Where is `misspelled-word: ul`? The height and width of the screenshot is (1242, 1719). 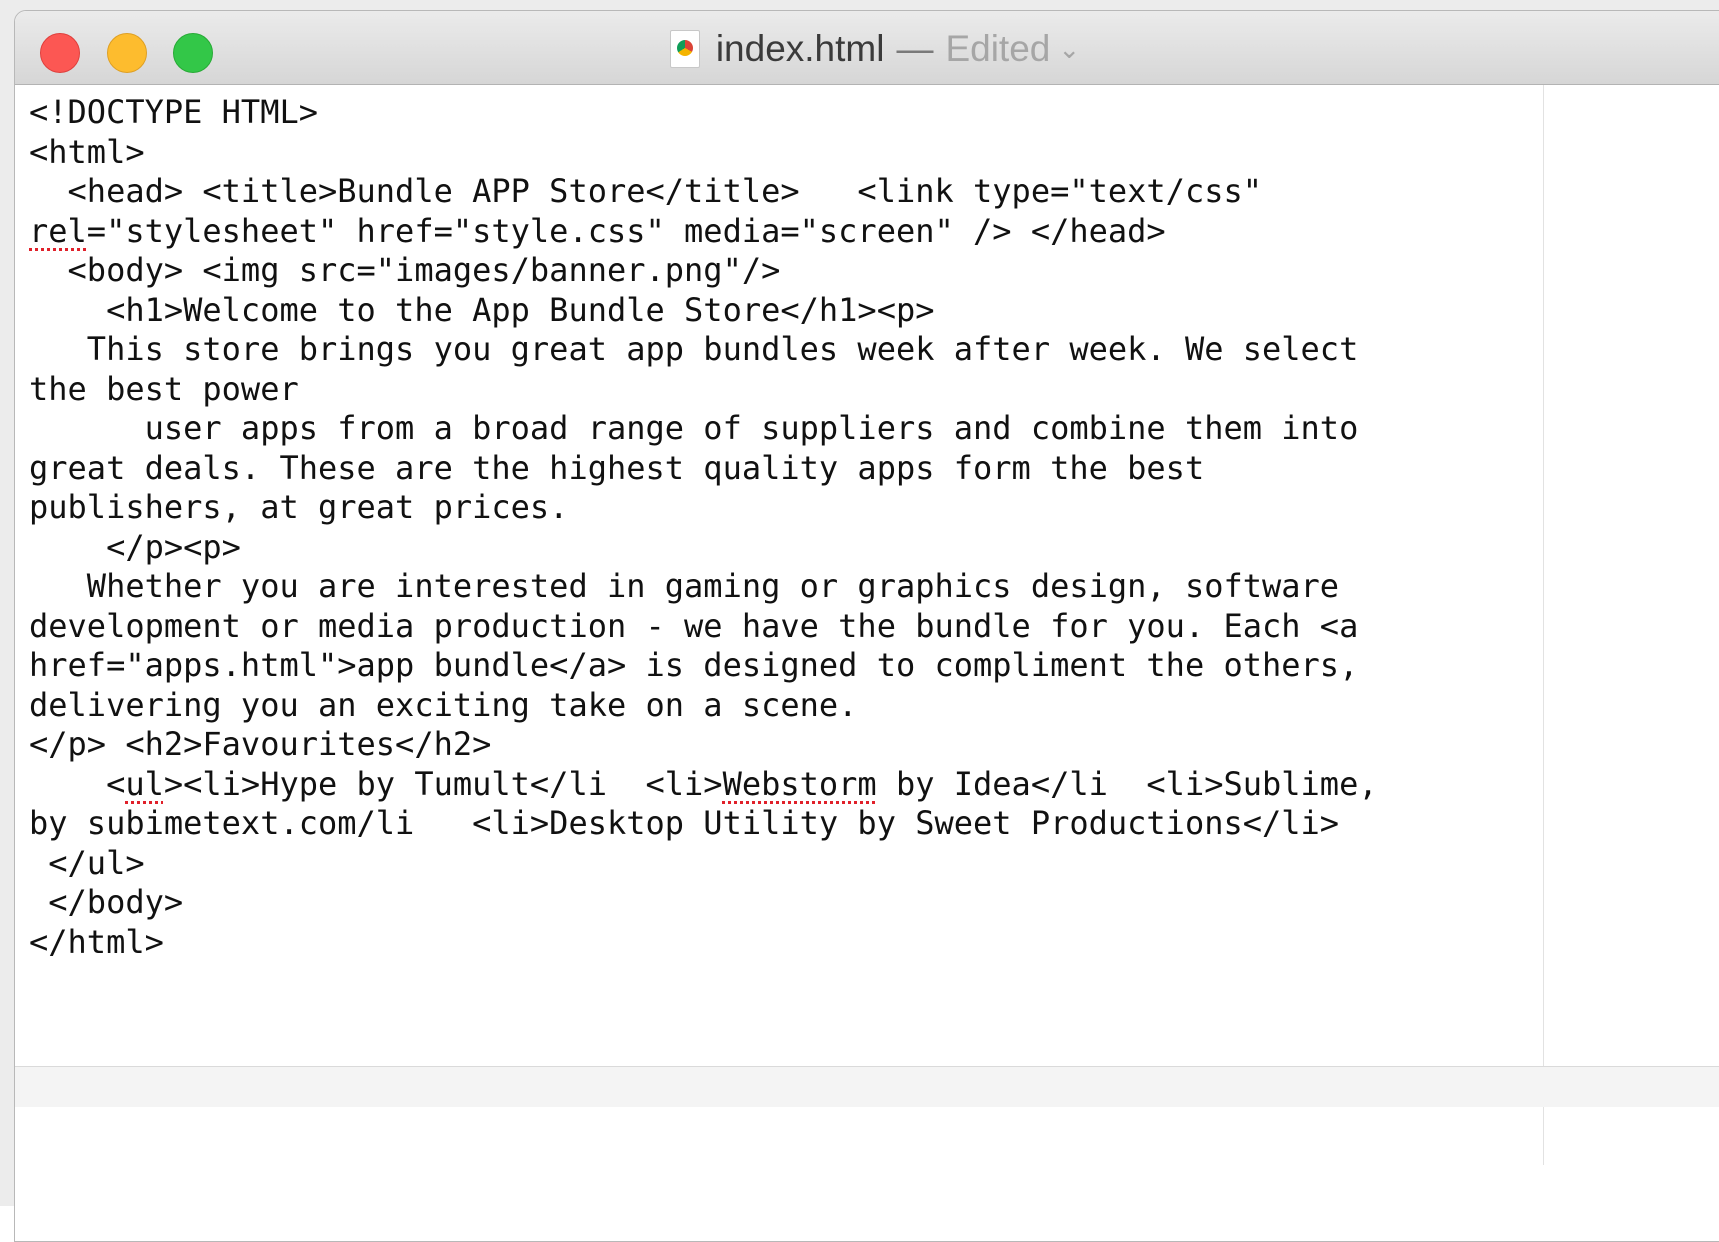
misspelled-word: ul is located at coordinates (144, 784).